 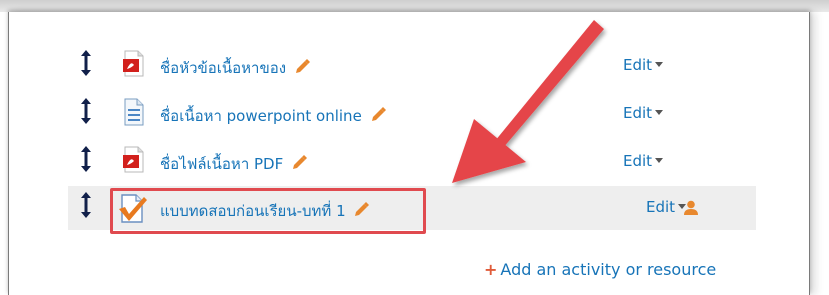 I want to click on add-activity-label: Add an activity or resource, so click(x=608, y=269).